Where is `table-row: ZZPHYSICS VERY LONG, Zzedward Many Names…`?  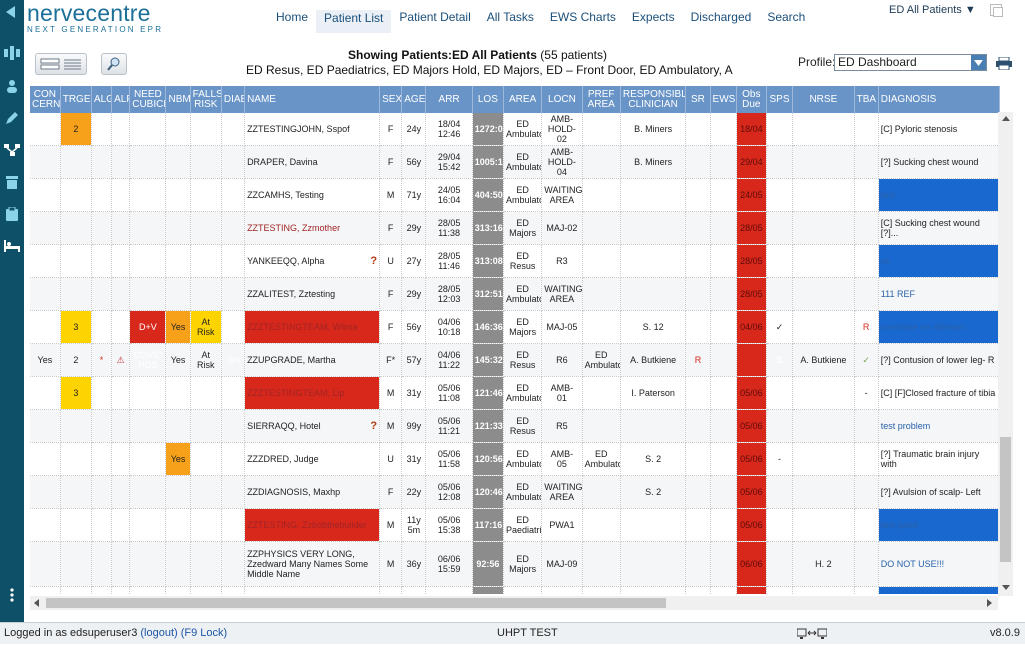
table-row: ZZPHYSICS VERY LONG, Zzedward Many Names… is located at coordinates (515, 564).